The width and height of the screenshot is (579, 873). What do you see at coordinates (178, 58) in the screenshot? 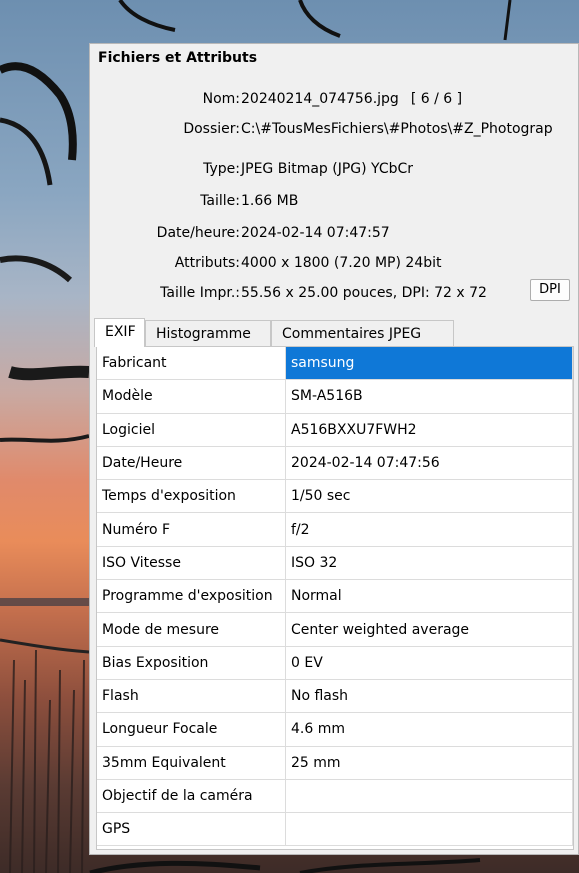
I see `panel-title: Fichiers et Attributs` at bounding box center [178, 58].